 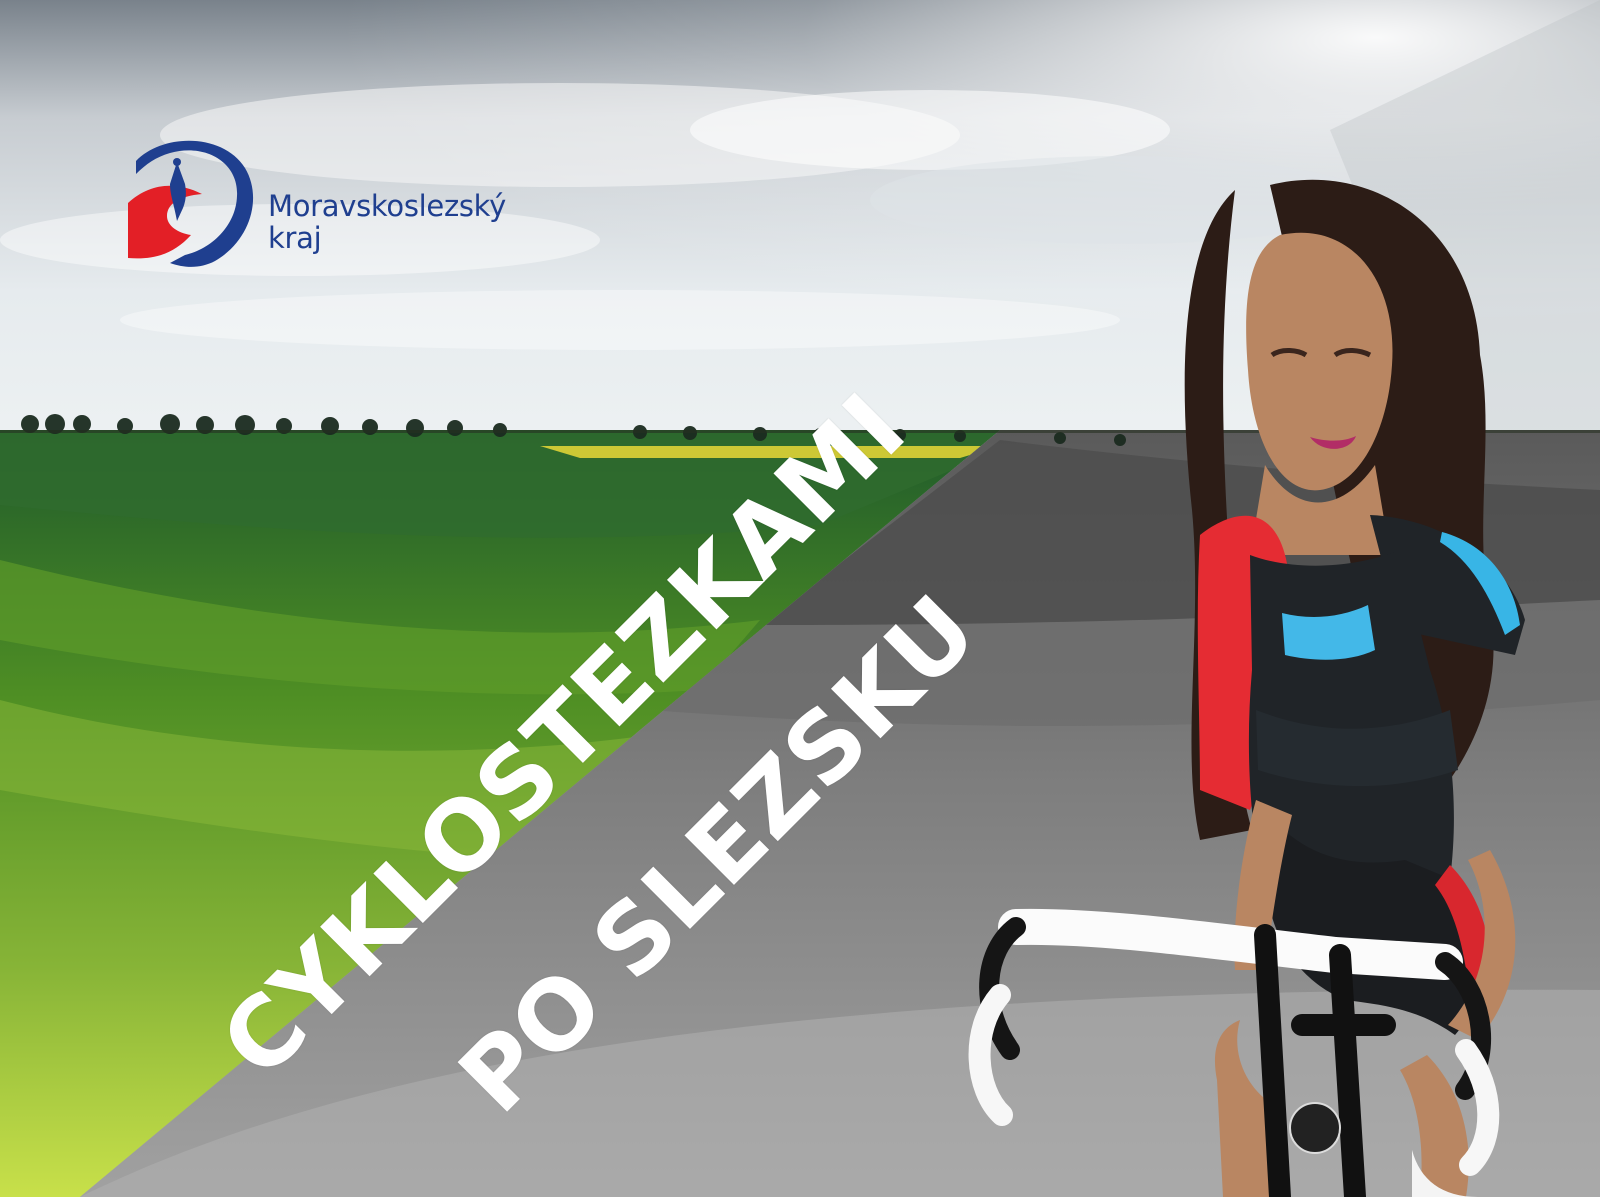 I want to click on region-logo: Moravskoslezský kraj, so click(x=328, y=203).